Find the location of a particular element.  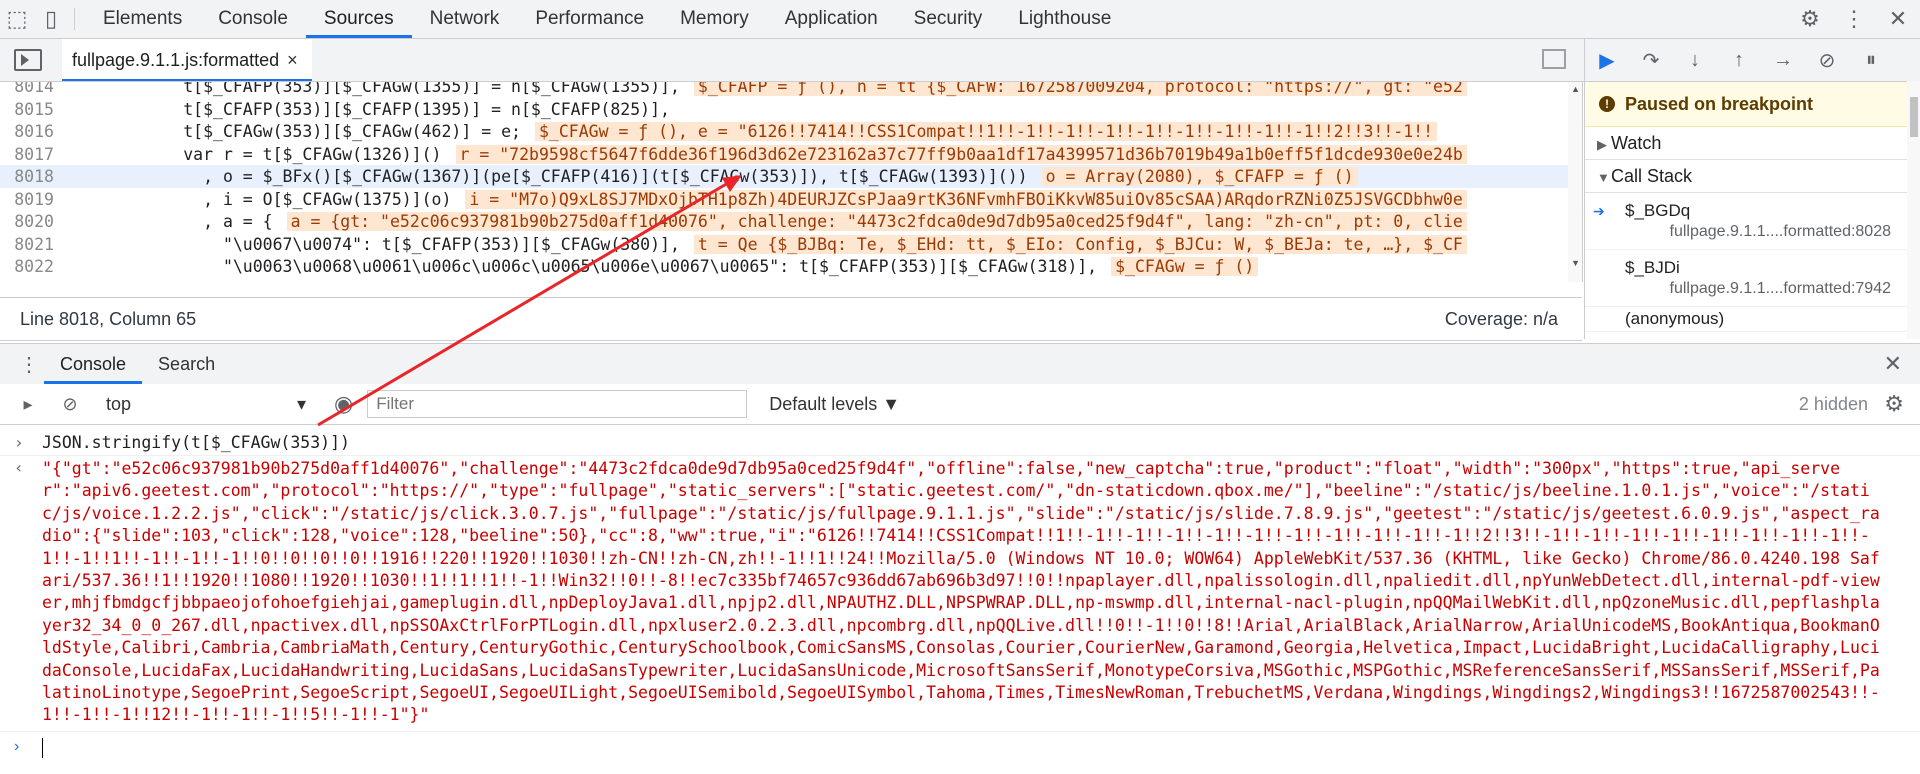

scrollbar-thumb is located at coordinates (1914, 117).